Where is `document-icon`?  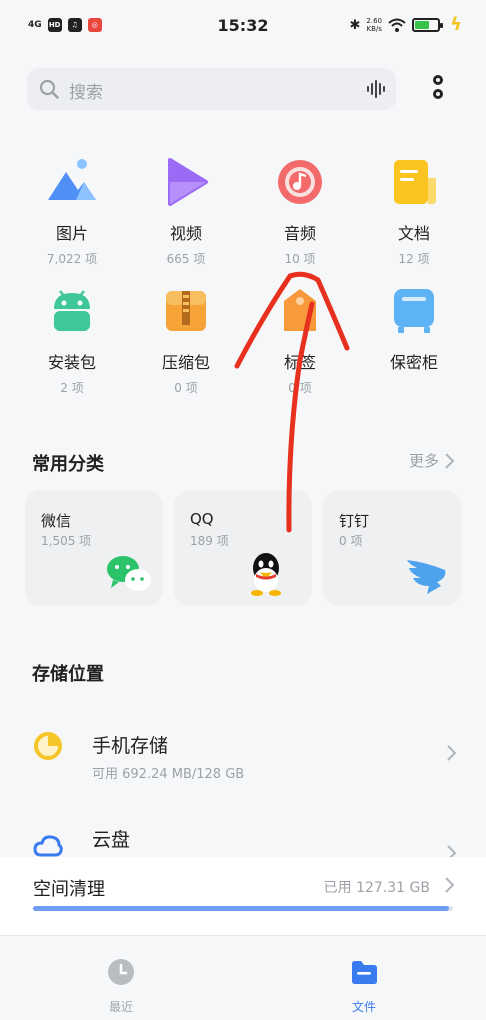
document-icon is located at coordinates (415, 182).